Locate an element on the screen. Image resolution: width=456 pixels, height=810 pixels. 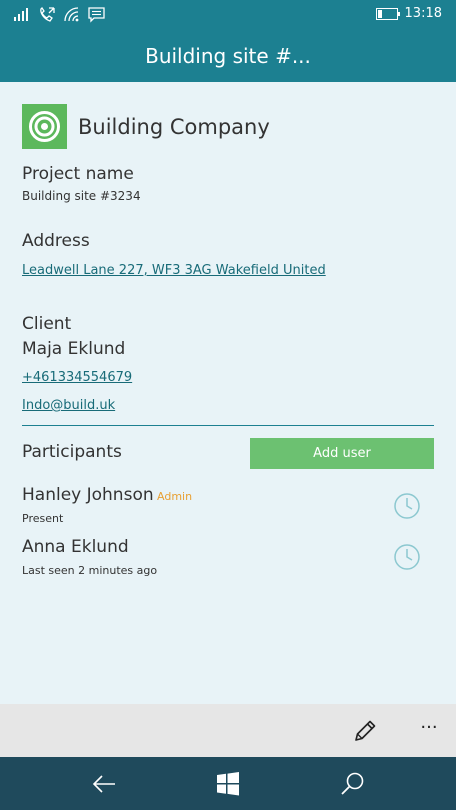
participant-status: Present is located at coordinates (43, 518).